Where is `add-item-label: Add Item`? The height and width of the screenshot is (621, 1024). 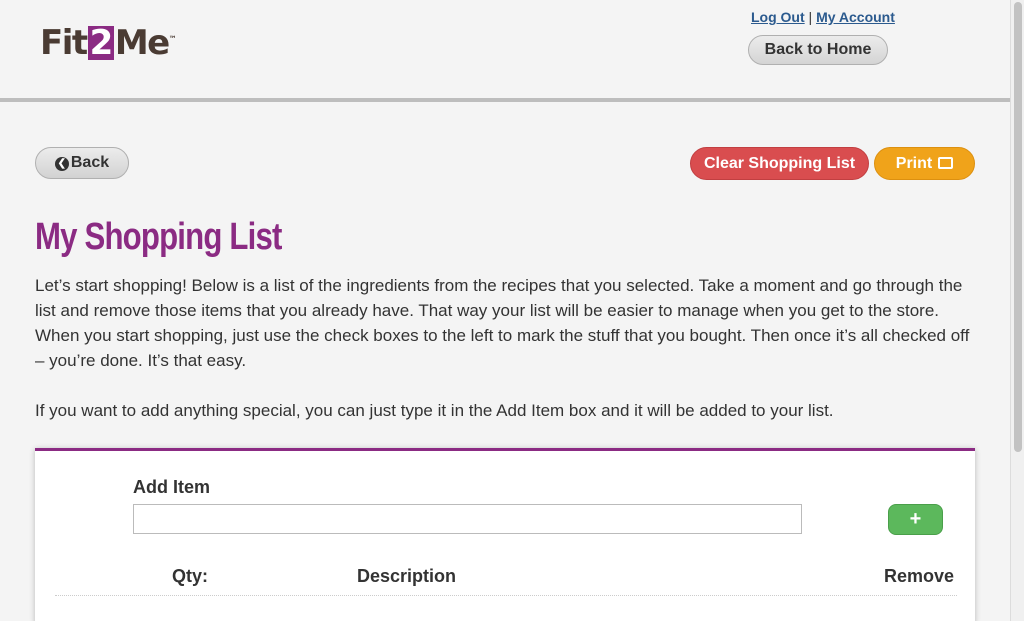
add-item-label: Add Item is located at coordinates (172, 487).